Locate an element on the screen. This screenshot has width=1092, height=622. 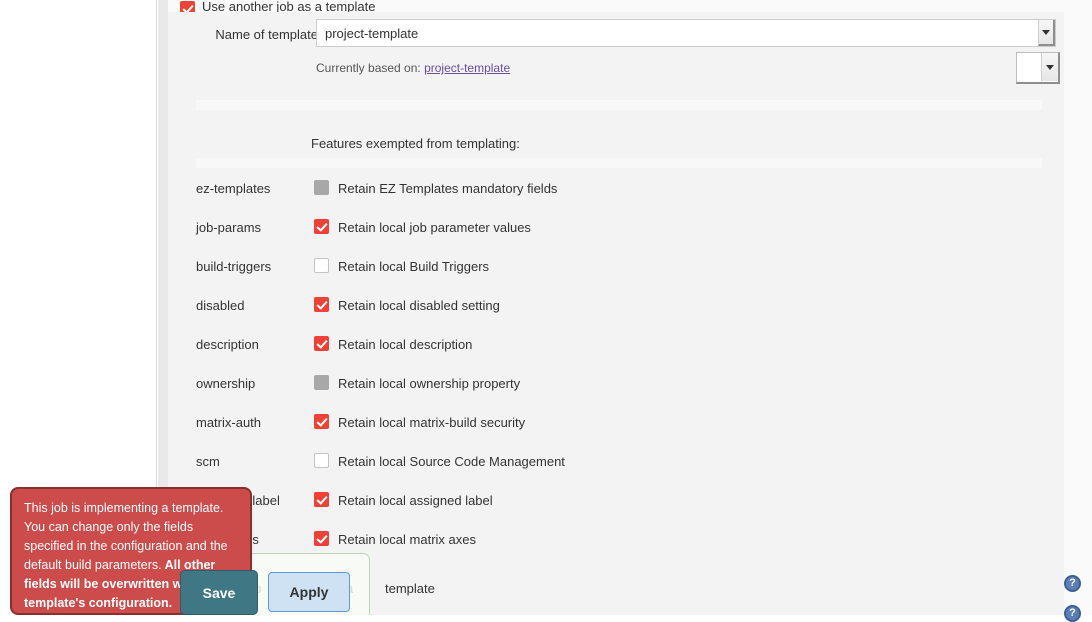
feature-label: Retain local assigned label is located at coordinates (415, 500).